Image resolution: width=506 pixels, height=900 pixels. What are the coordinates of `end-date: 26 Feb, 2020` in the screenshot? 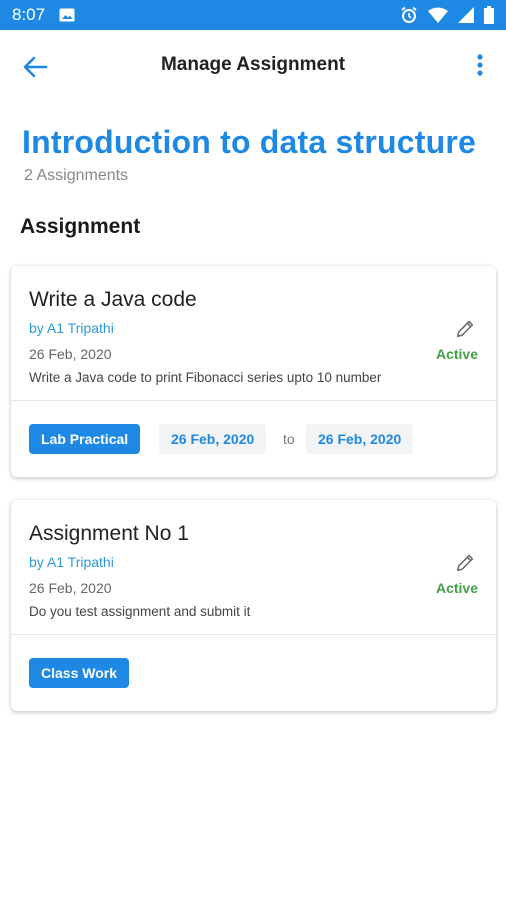 It's located at (360, 439).